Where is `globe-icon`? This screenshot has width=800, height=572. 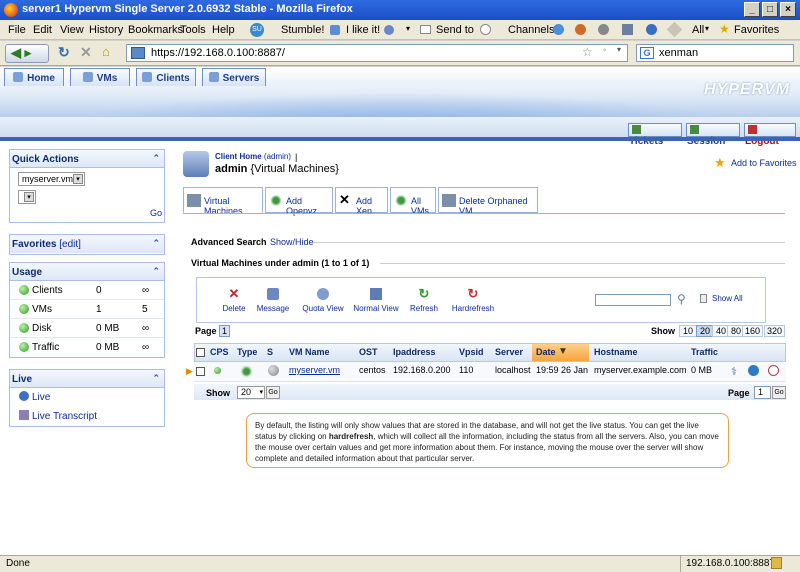
globe-icon is located at coordinates (558, 29).